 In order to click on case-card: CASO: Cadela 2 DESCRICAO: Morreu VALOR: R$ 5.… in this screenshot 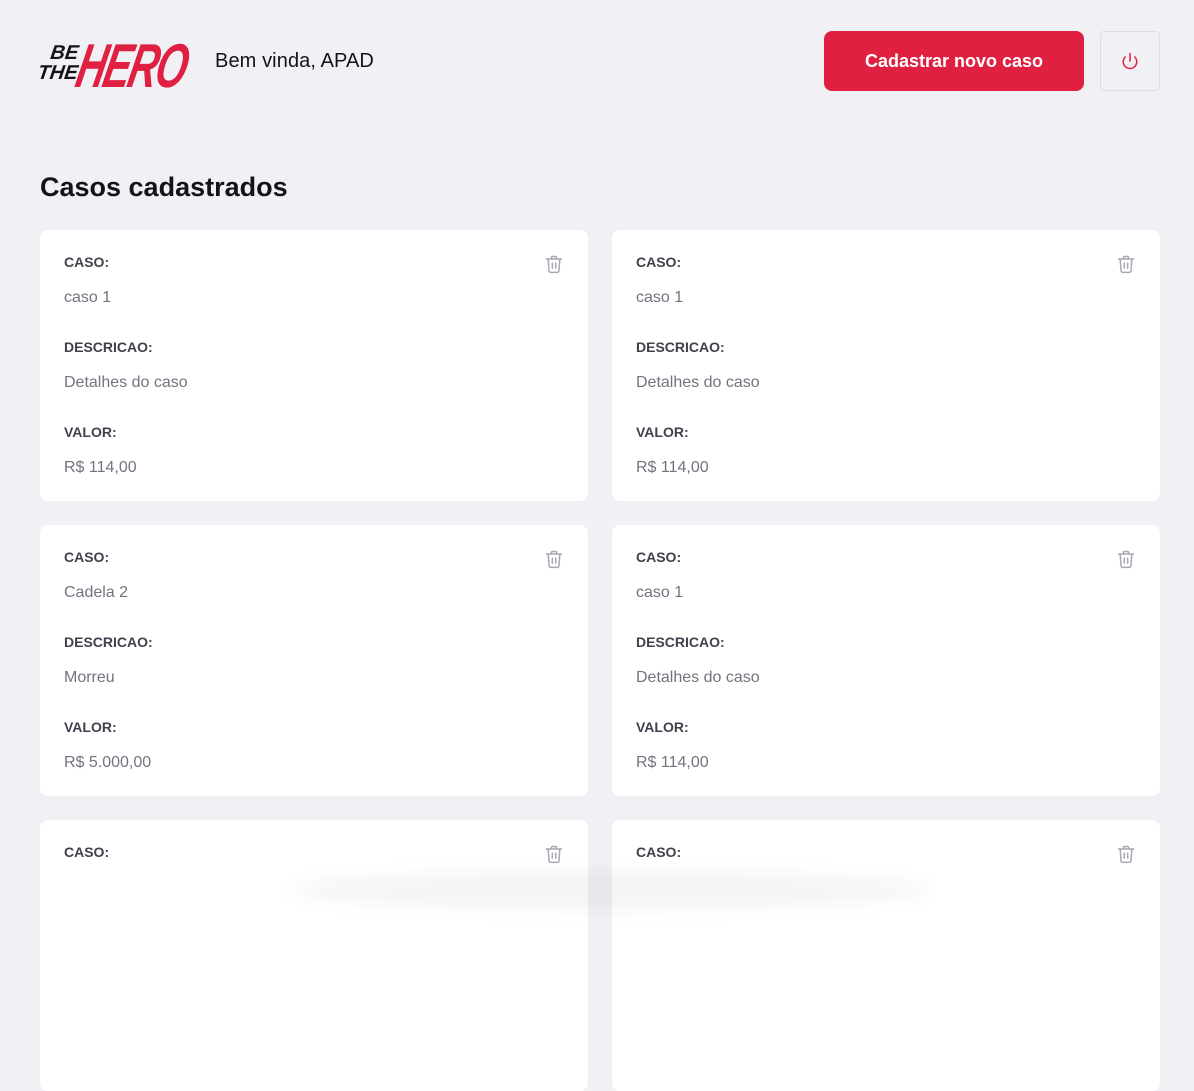, I will do `click(314, 660)`.